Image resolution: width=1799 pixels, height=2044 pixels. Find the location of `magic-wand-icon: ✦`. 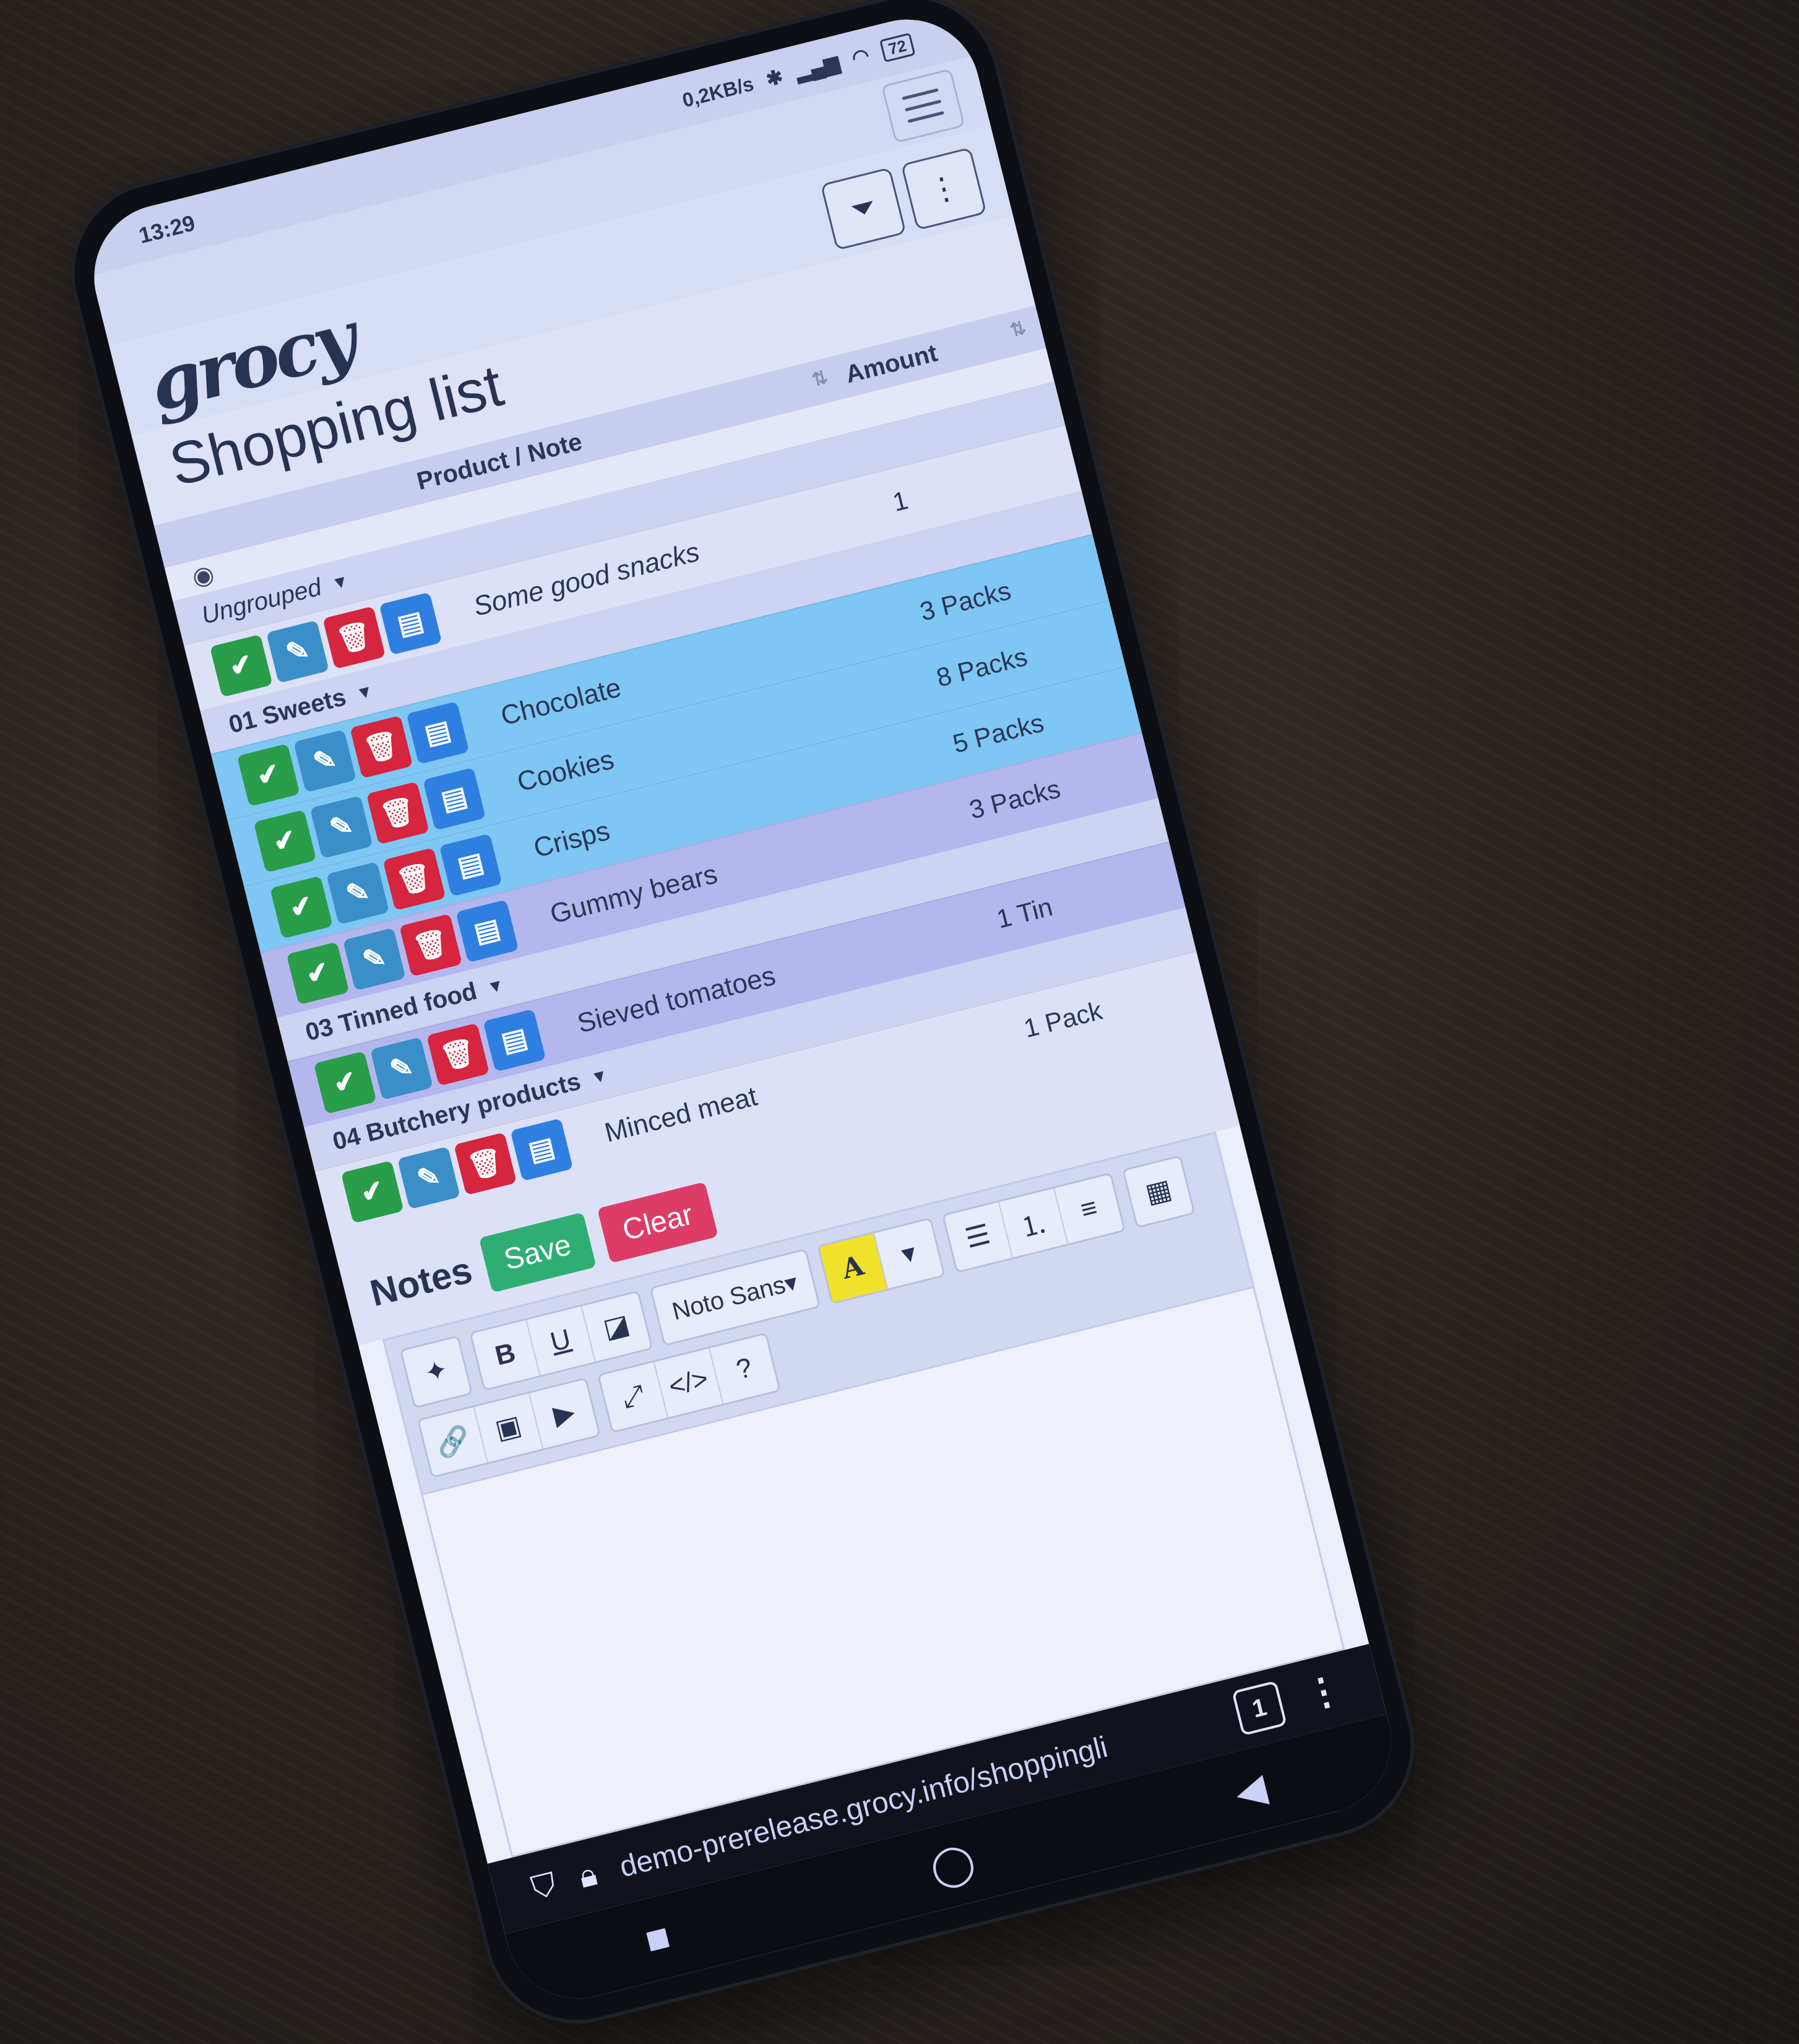

magic-wand-icon: ✦ is located at coordinates (436, 1371).